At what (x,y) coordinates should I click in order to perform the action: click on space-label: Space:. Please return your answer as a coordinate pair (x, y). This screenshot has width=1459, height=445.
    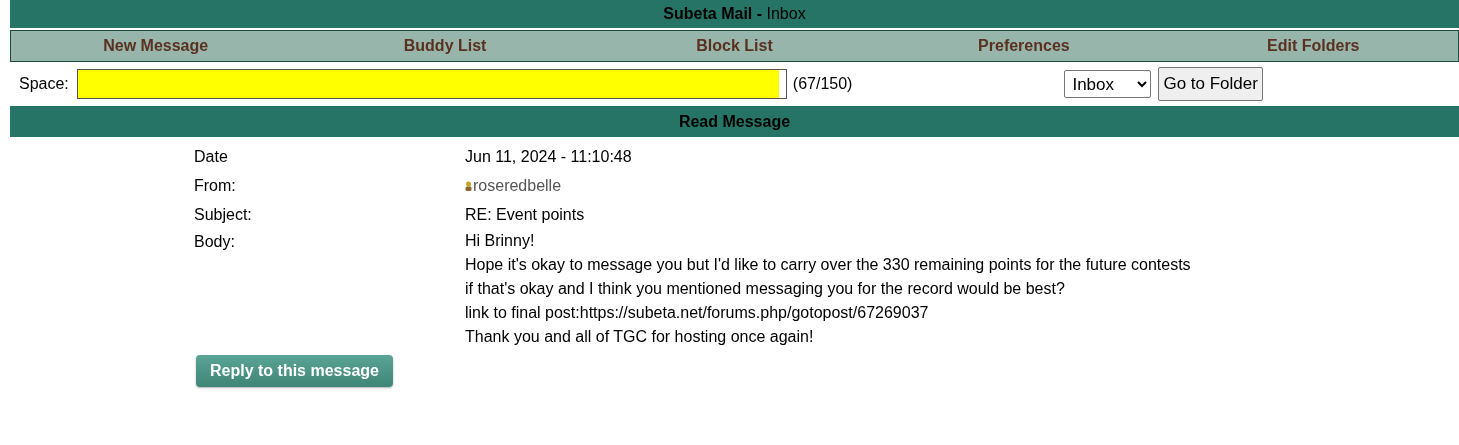
    Looking at the image, I should click on (44, 84).